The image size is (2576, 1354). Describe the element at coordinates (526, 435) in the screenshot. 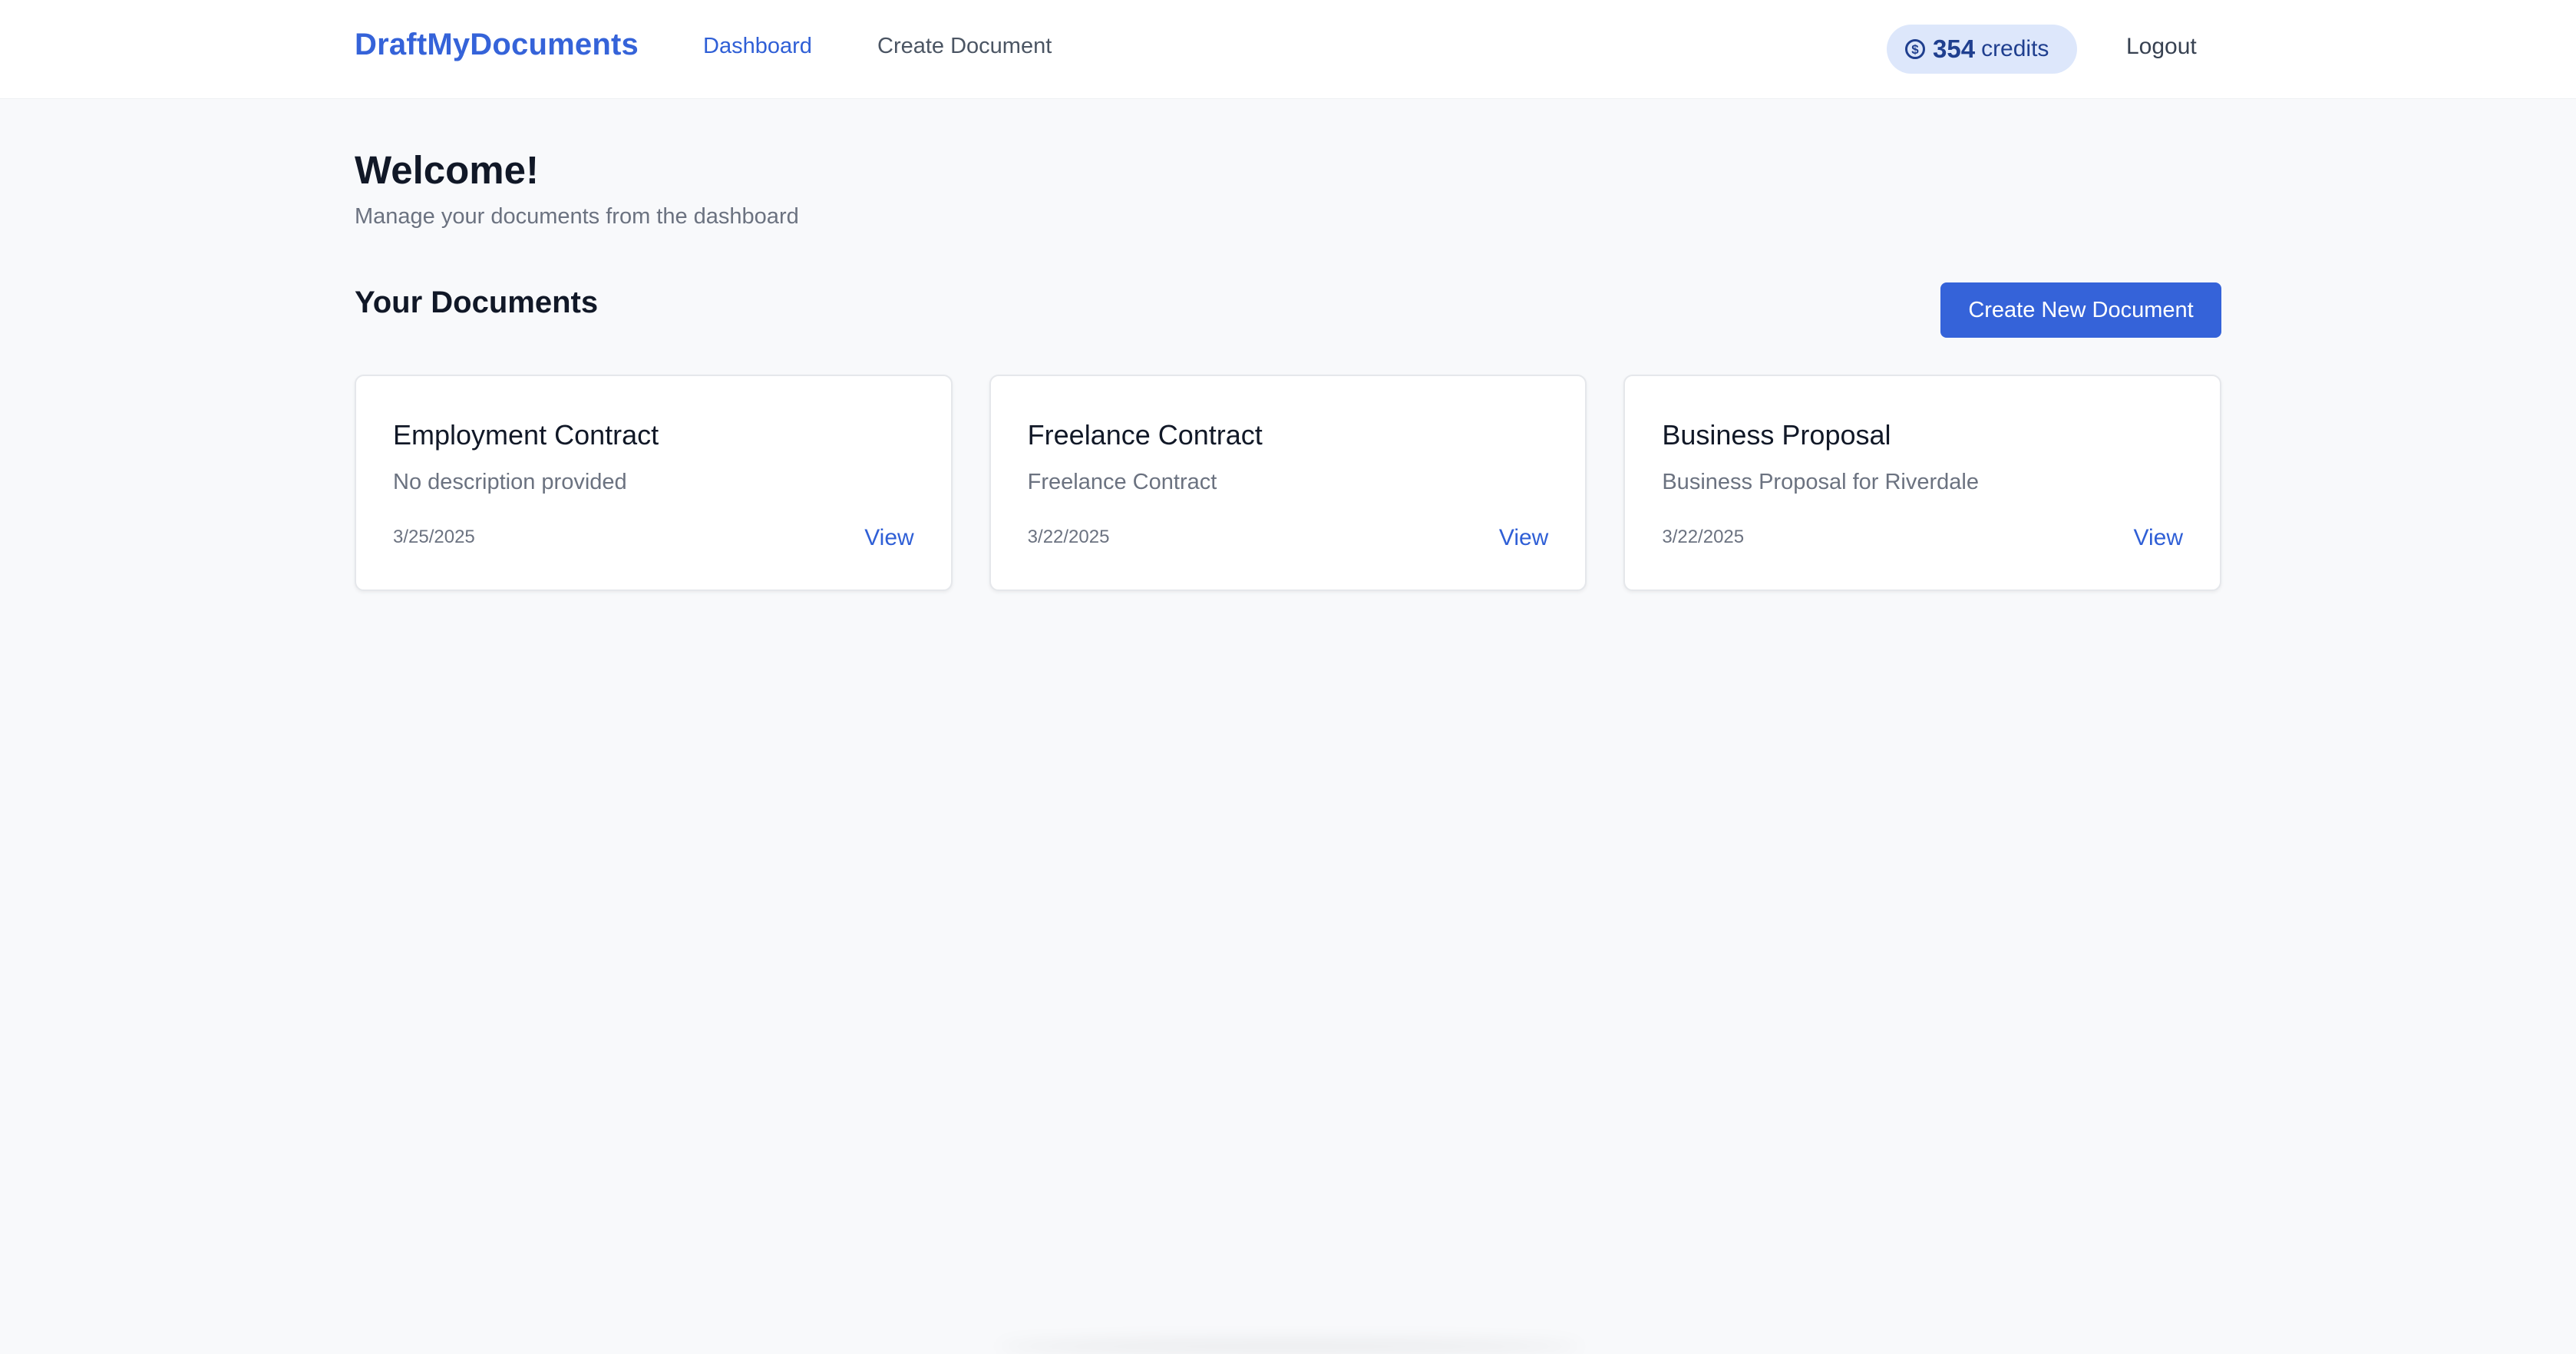

I see `document-title: Employment Contract` at that location.